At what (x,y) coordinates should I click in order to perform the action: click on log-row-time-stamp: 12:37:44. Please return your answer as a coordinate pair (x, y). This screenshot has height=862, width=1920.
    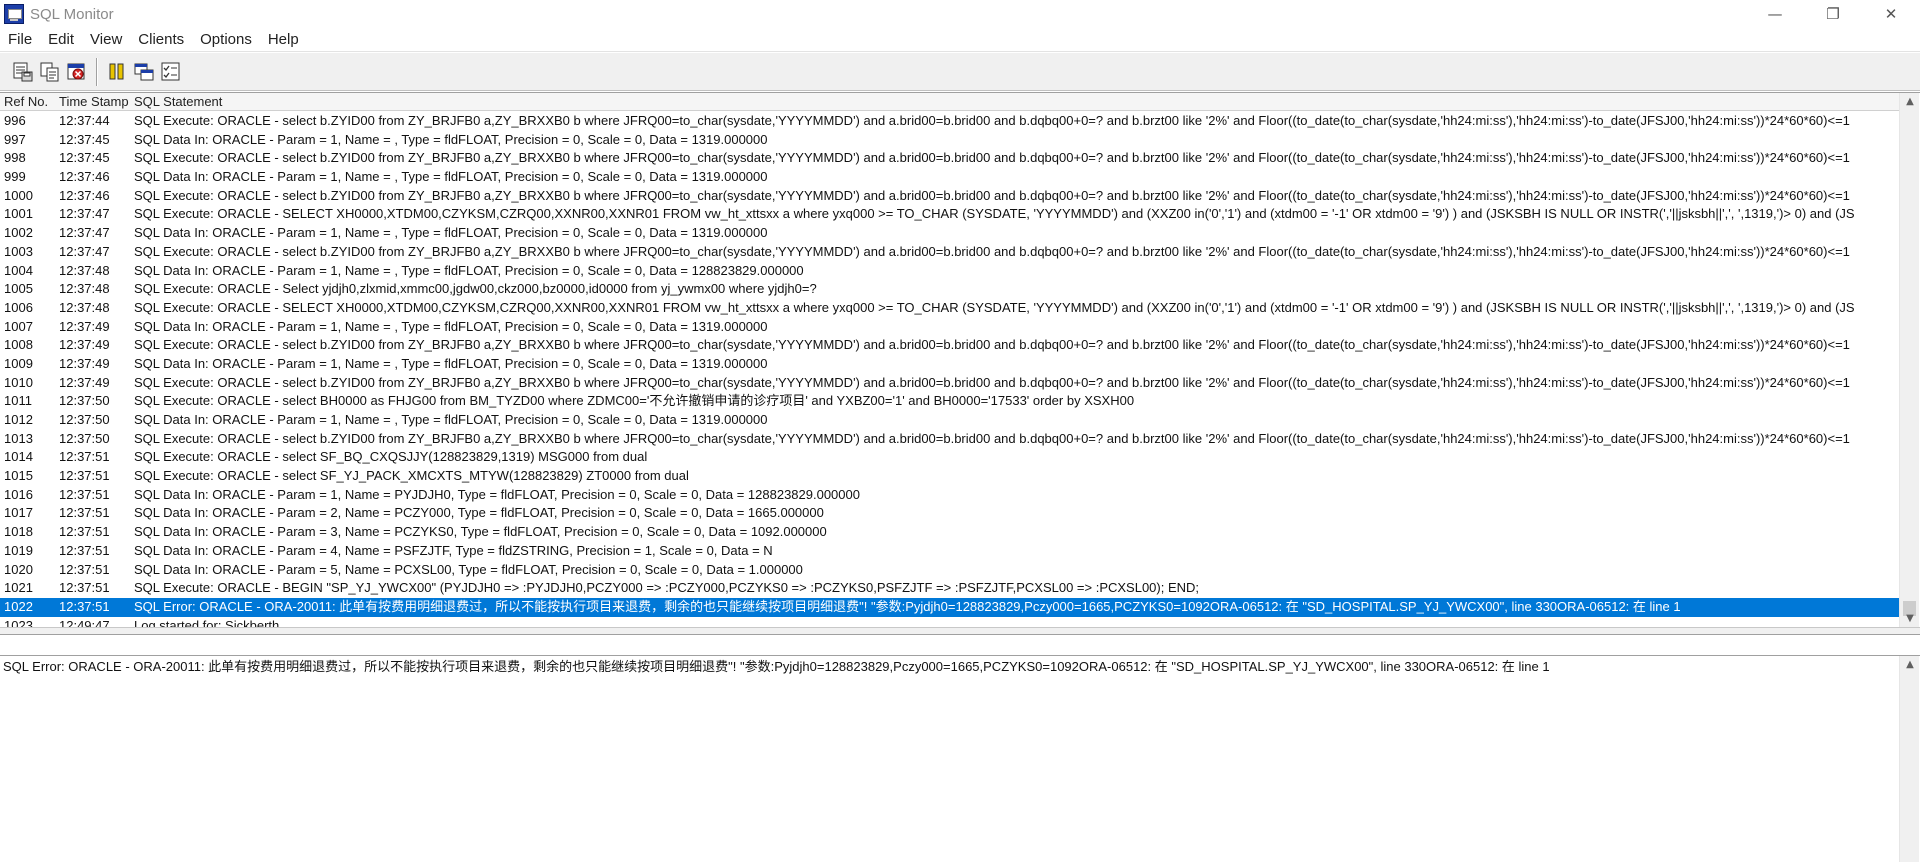
    Looking at the image, I should click on (84, 120).